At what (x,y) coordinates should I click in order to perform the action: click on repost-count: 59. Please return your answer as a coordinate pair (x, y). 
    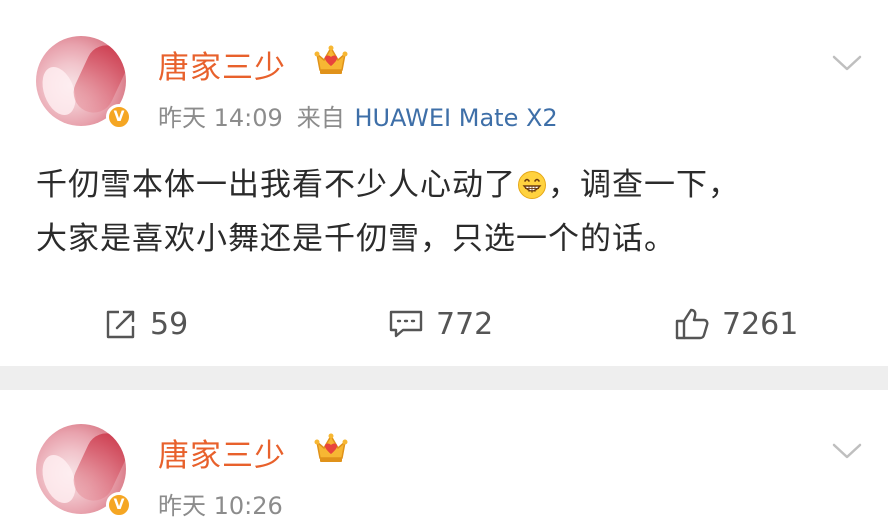
    Looking at the image, I should click on (169, 324).